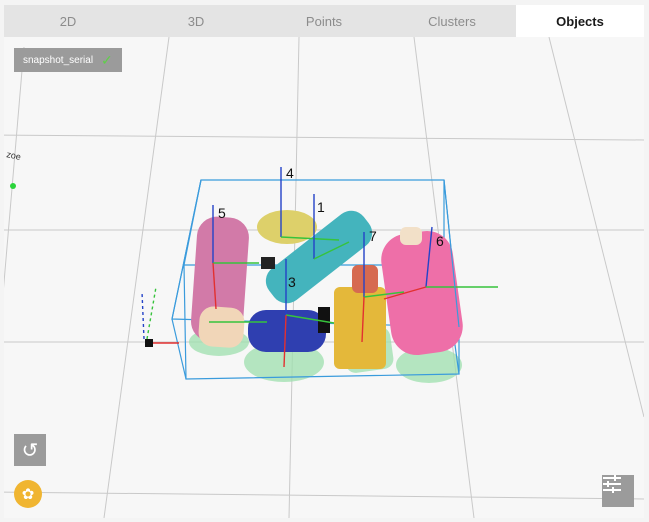  What do you see at coordinates (58, 60) in the screenshot?
I see `snapshot-label: snapshot_serial` at bounding box center [58, 60].